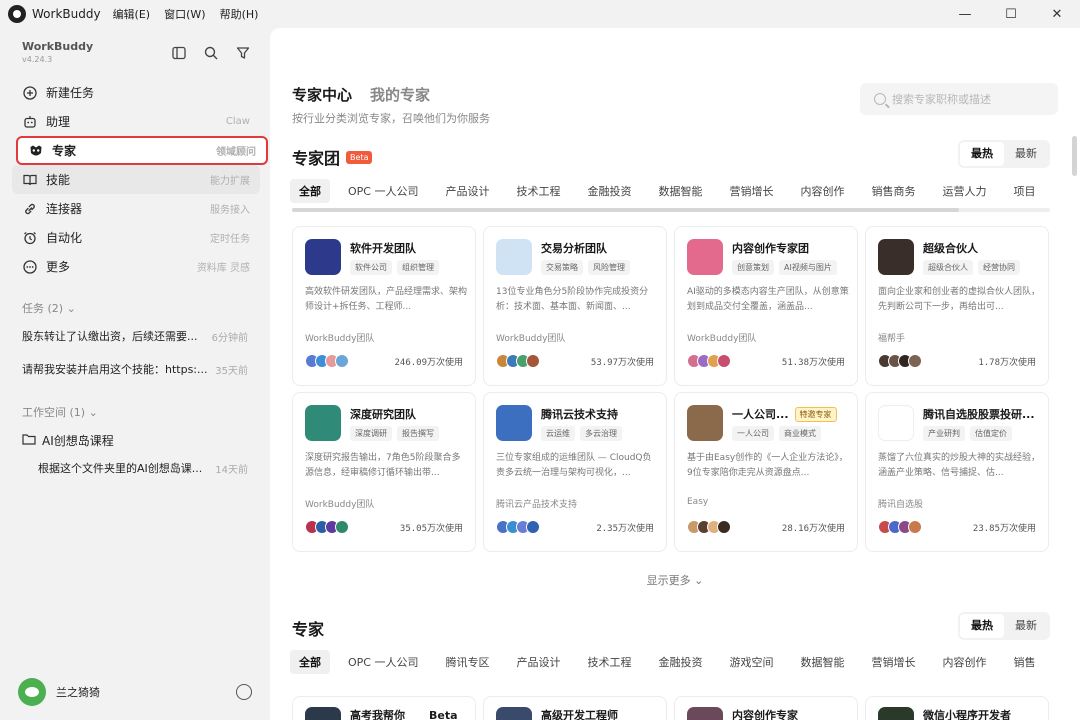  What do you see at coordinates (136, 92) in the screenshot?
I see `sidebar-item-new-task: 新建任务` at bounding box center [136, 92].